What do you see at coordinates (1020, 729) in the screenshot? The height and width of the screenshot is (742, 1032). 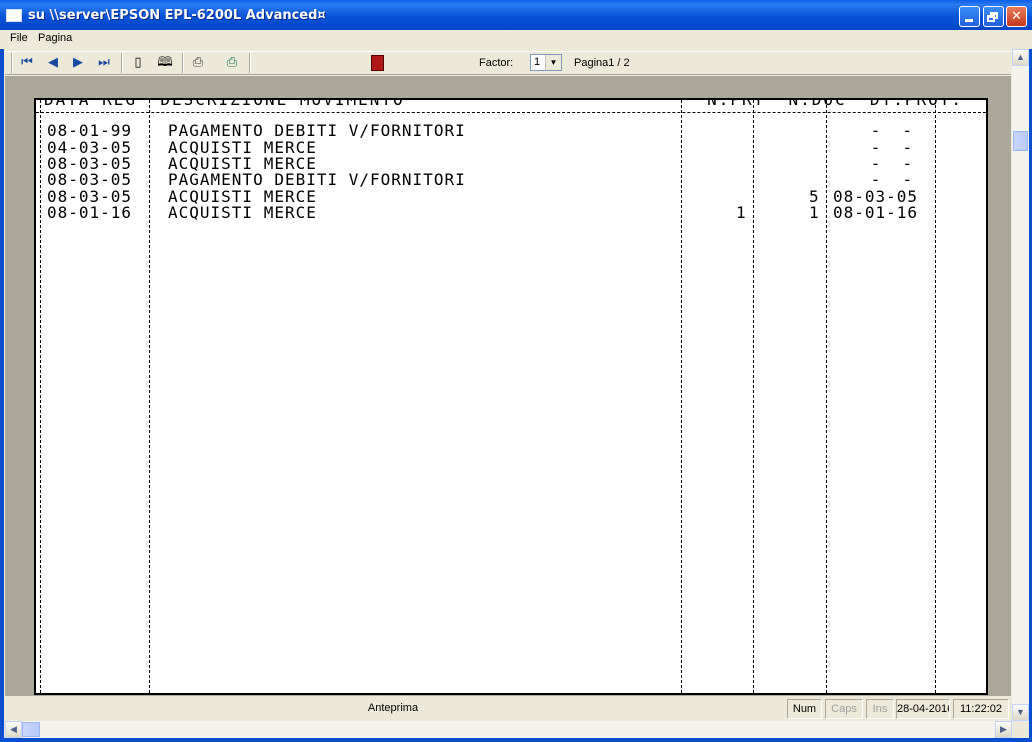 I see `scrollbar-corner` at bounding box center [1020, 729].